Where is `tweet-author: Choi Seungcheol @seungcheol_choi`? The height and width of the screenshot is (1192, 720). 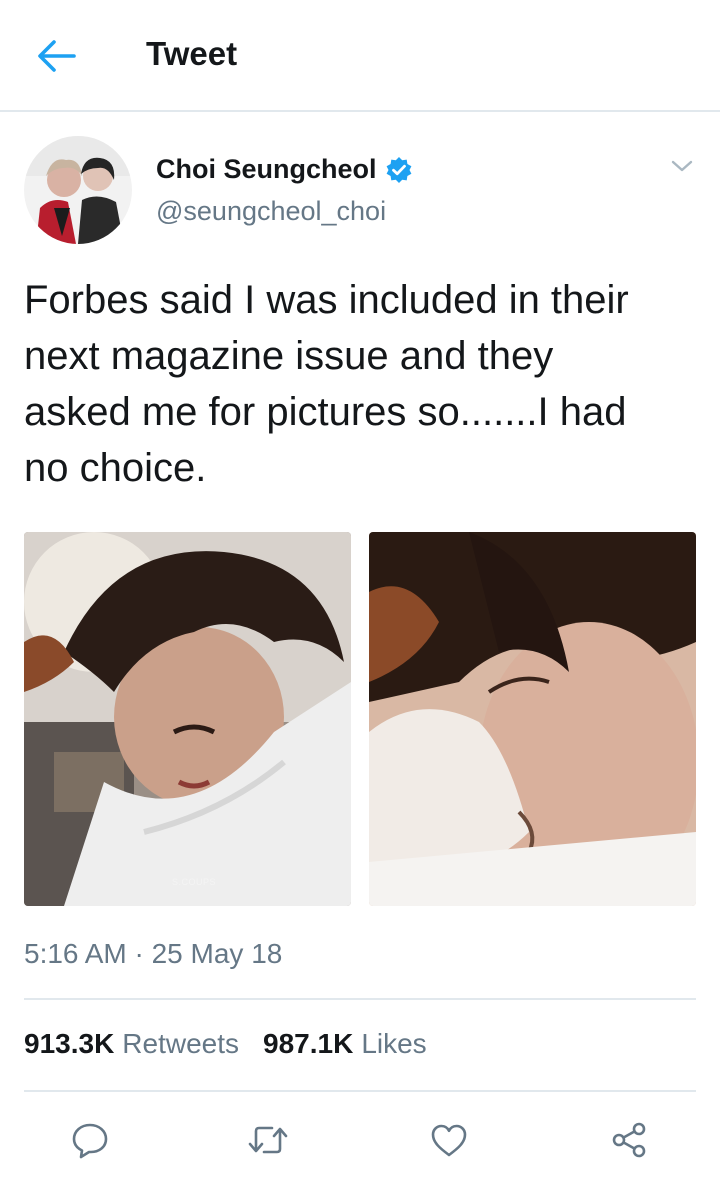 tweet-author: Choi Seungcheol @seungcheol_choi is located at coordinates (360, 191).